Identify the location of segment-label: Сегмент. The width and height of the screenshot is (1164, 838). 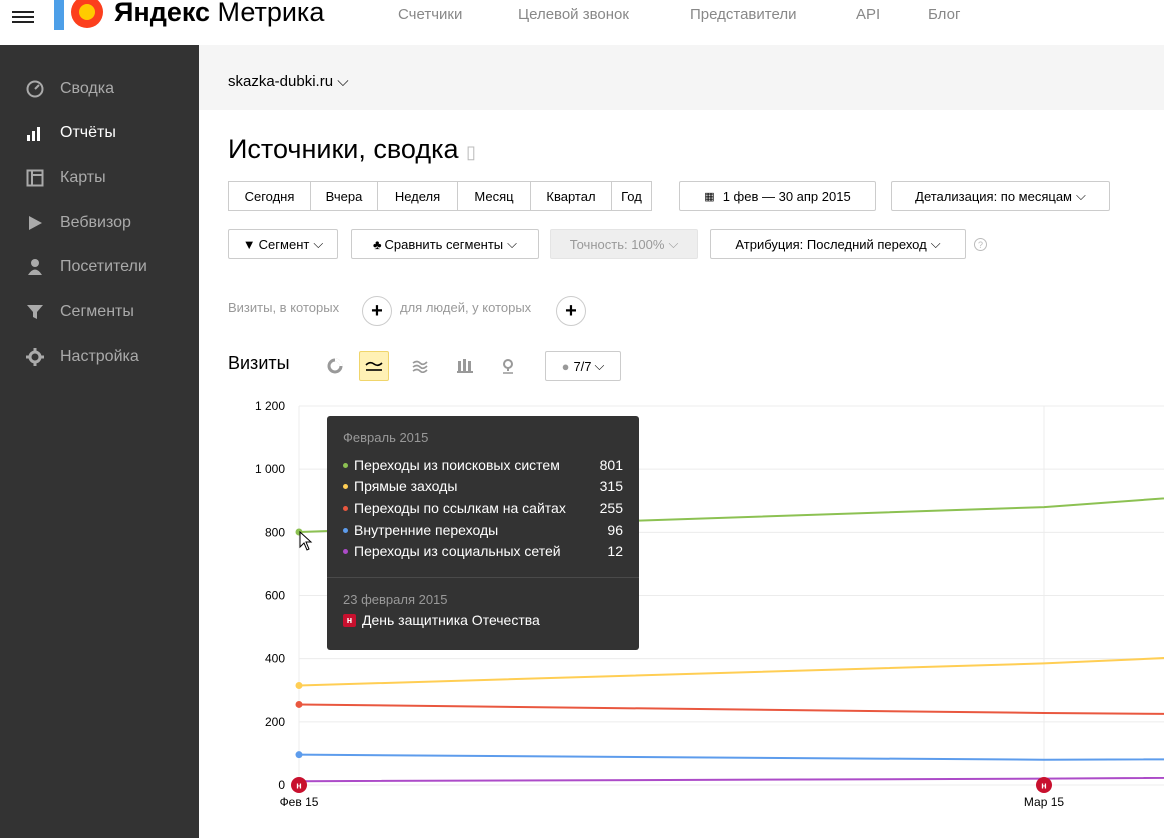
(284, 244).